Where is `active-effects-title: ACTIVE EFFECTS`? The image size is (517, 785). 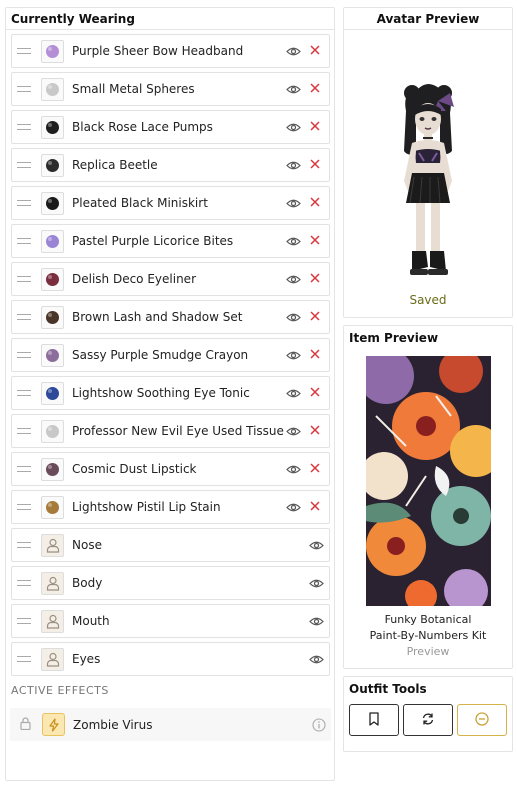 active-effects-title: ACTIVE EFFECTS is located at coordinates (60, 690).